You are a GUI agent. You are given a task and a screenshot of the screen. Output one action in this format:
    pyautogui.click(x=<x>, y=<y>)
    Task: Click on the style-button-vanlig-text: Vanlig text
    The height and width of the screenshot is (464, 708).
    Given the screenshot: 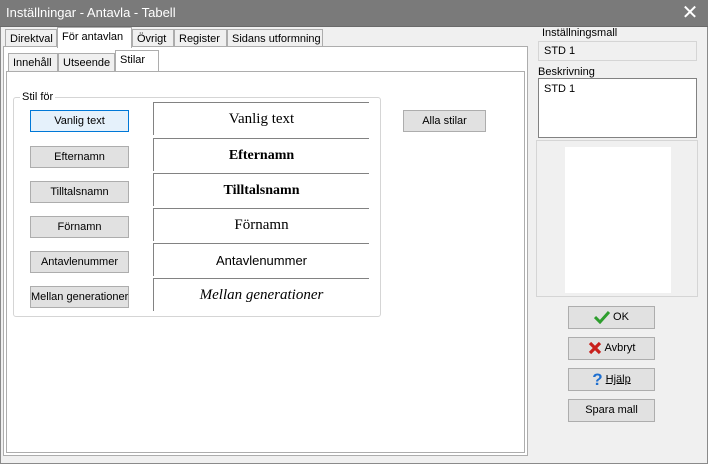 What is the action you would take?
    pyautogui.click(x=79, y=121)
    